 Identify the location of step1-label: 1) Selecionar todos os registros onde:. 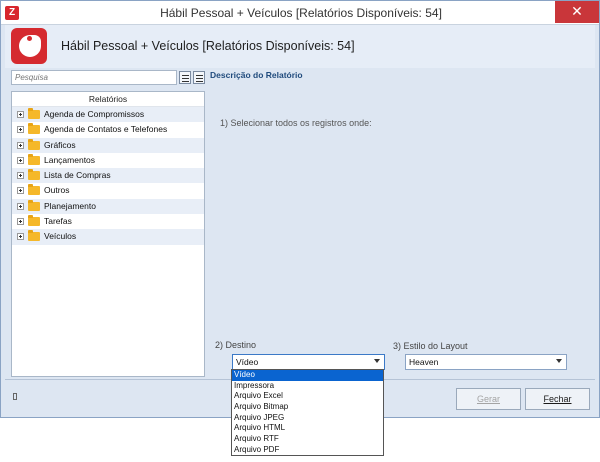
(296, 123).